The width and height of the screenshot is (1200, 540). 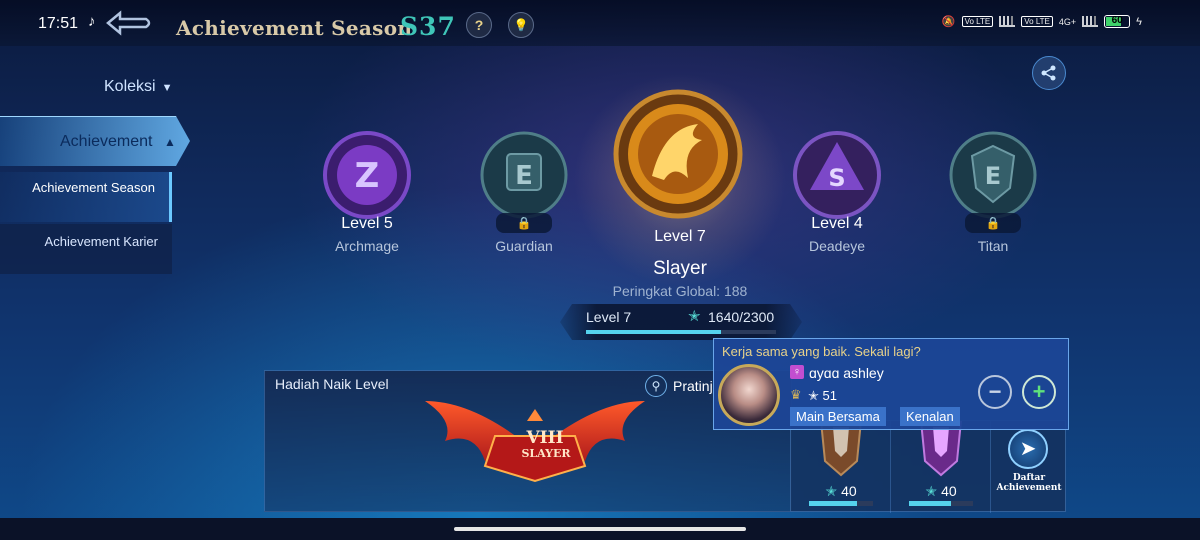 I want to click on titan-emblem-icon: E, so click(x=993, y=175).